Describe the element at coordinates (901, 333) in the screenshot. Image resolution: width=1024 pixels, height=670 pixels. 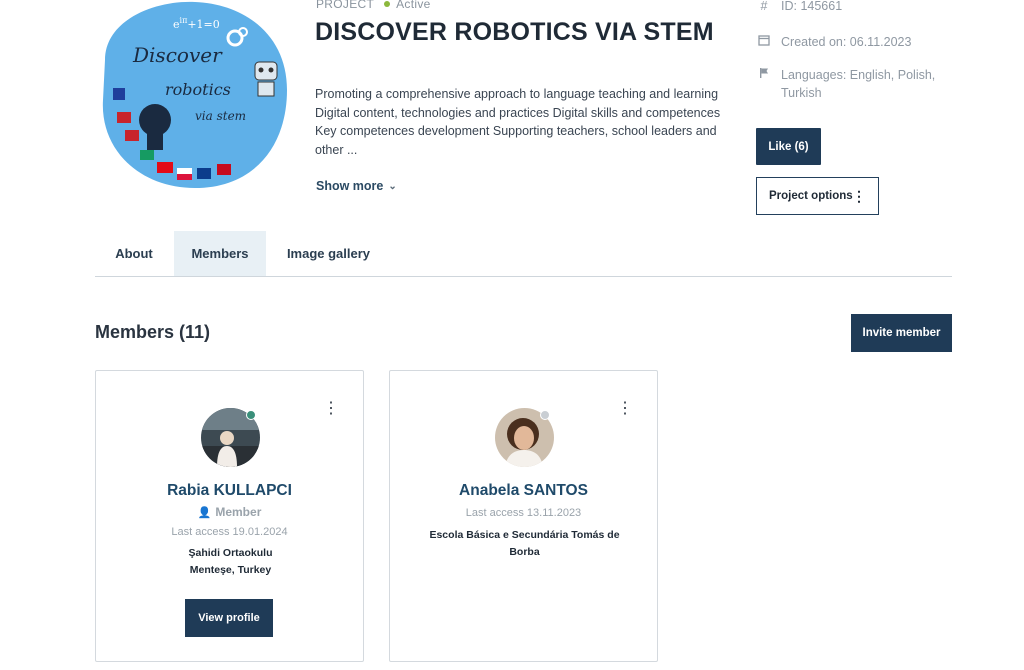
I see `invite-member-button: Invite member` at that location.